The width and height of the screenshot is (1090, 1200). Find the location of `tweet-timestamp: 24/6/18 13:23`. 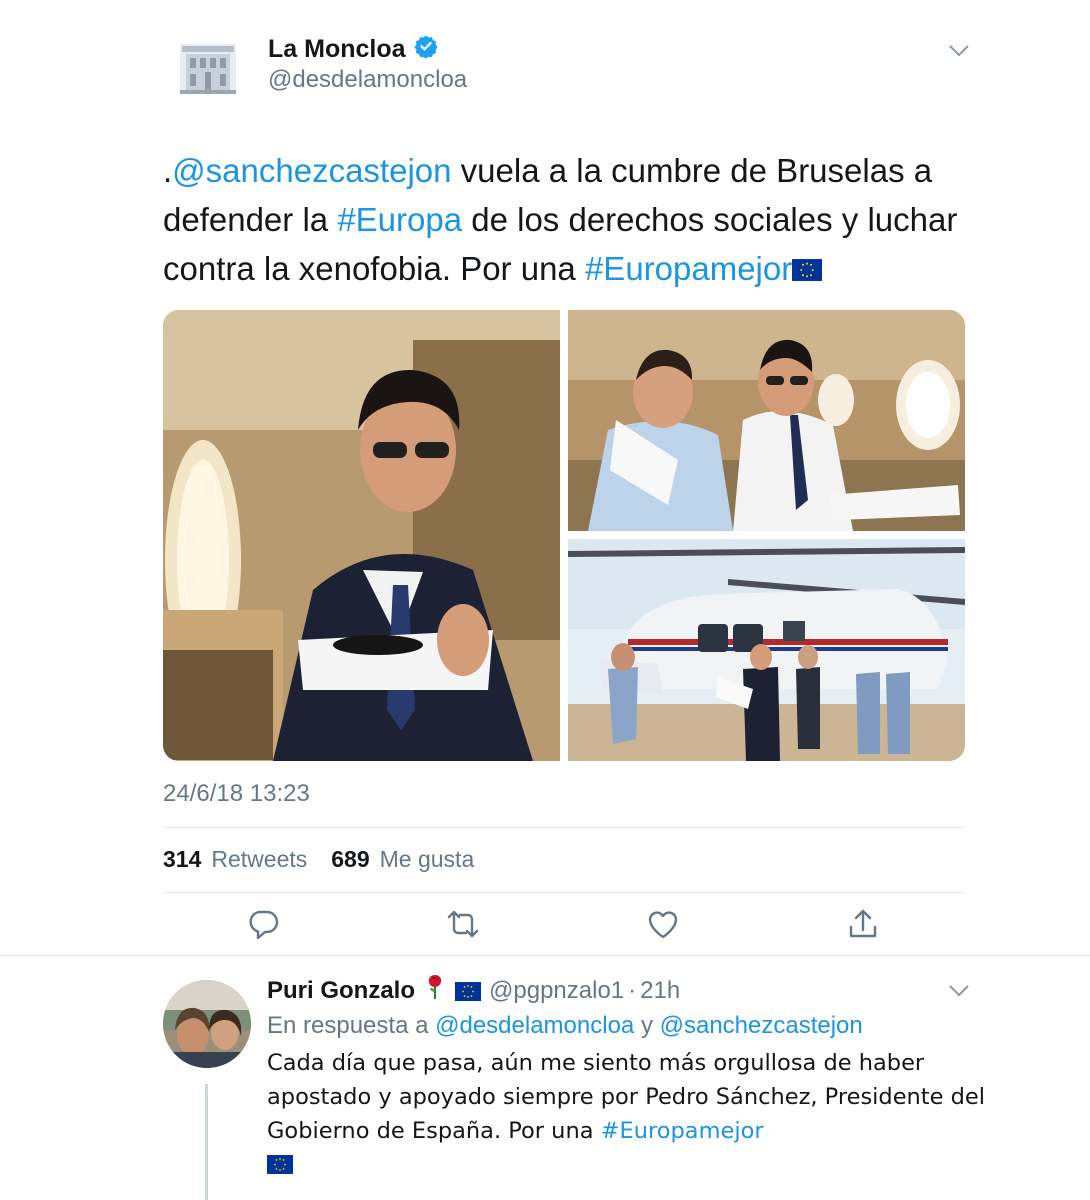

tweet-timestamp: 24/6/18 13:23 is located at coordinates (236, 794).